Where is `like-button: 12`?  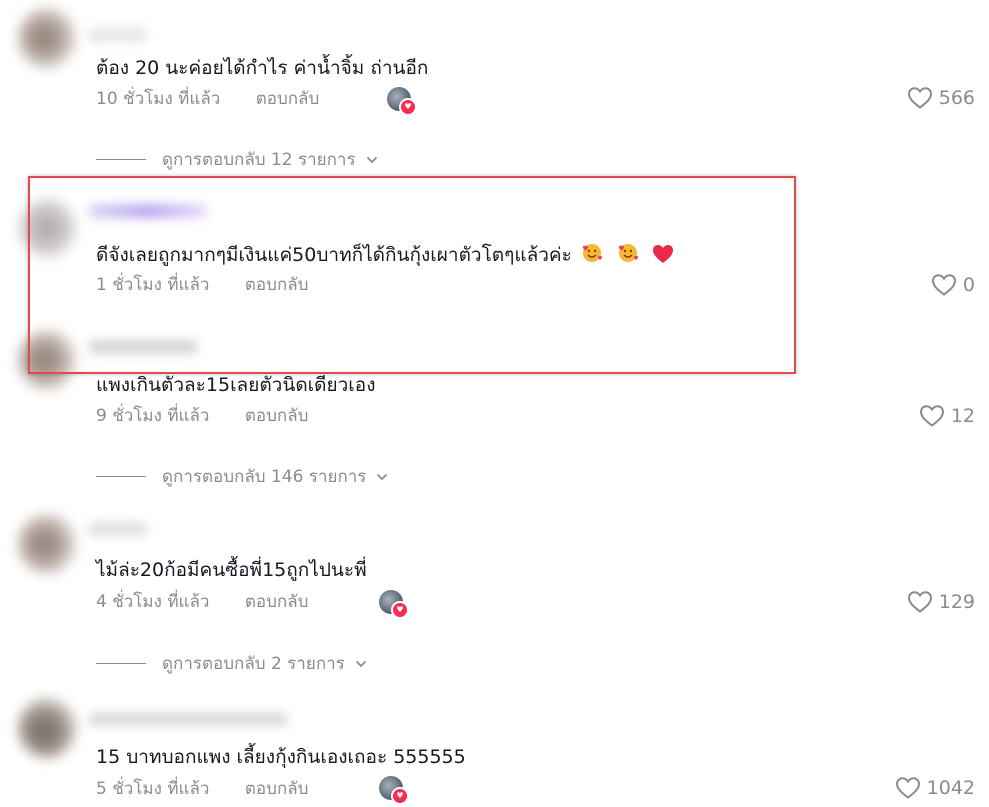
like-button: 12 is located at coordinates (947, 416).